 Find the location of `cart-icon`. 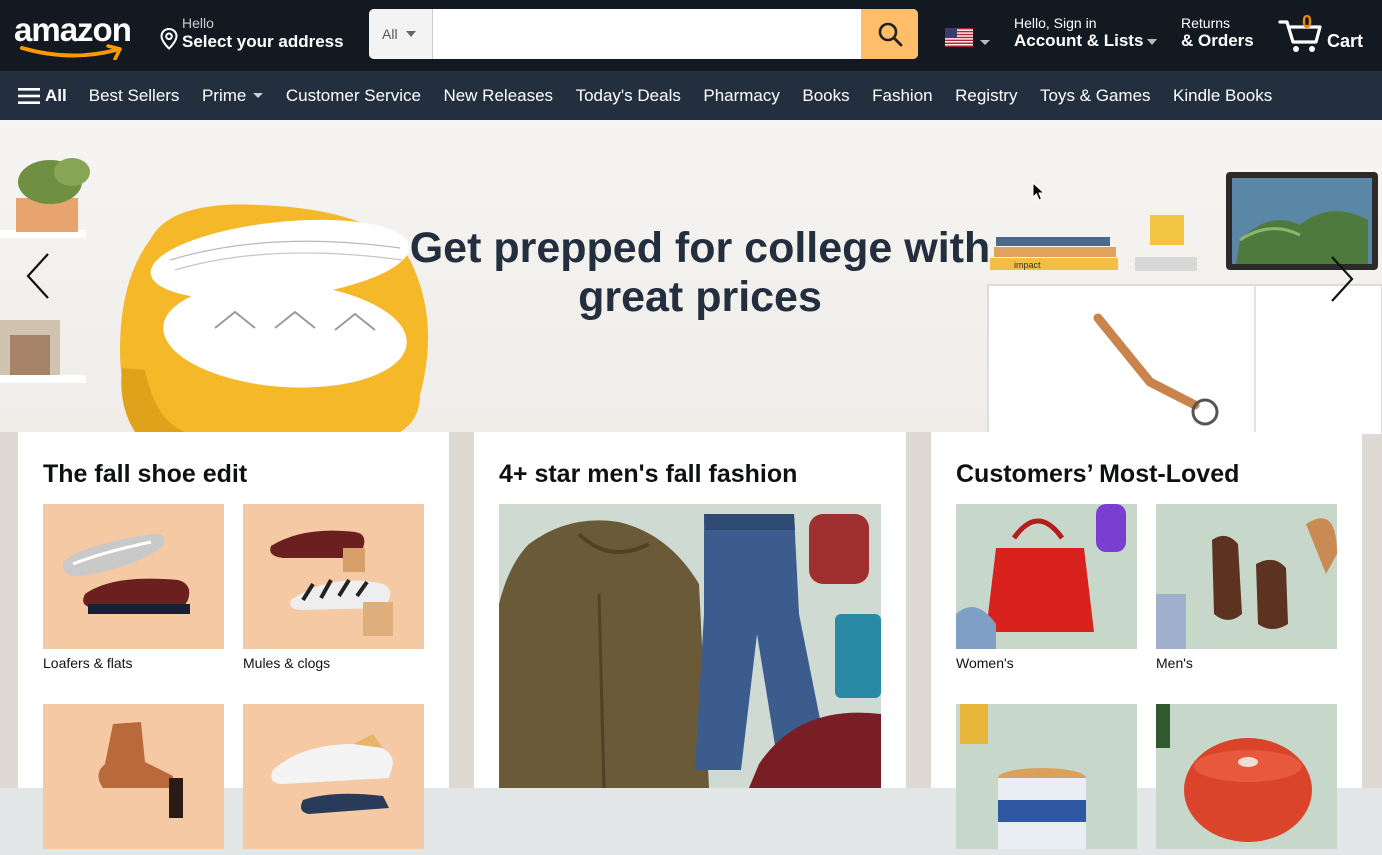

cart-icon is located at coordinates (1300, 36).